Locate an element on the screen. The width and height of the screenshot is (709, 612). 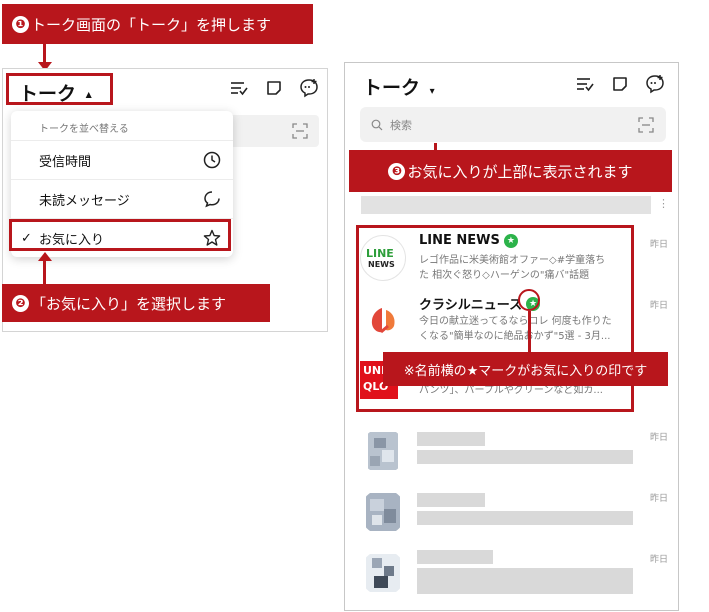
search-input: 検索 is located at coordinates (513, 124).